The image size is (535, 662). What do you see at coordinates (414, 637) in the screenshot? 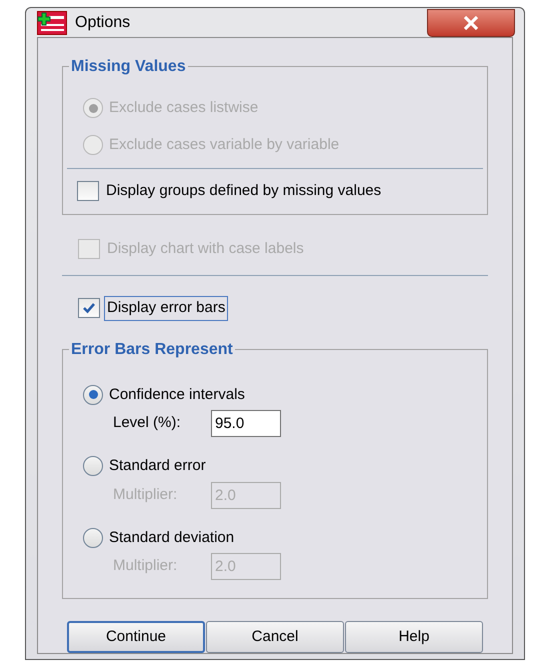
I see `dialog-button: Help` at bounding box center [414, 637].